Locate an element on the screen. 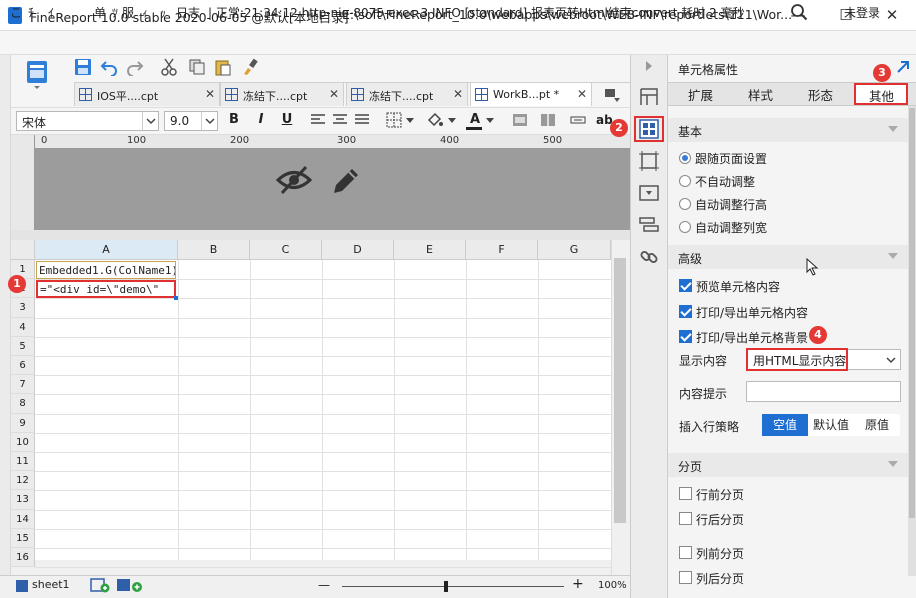 The height and width of the screenshot is (598, 916). menu-item: 单 is located at coordinates (100, 12).